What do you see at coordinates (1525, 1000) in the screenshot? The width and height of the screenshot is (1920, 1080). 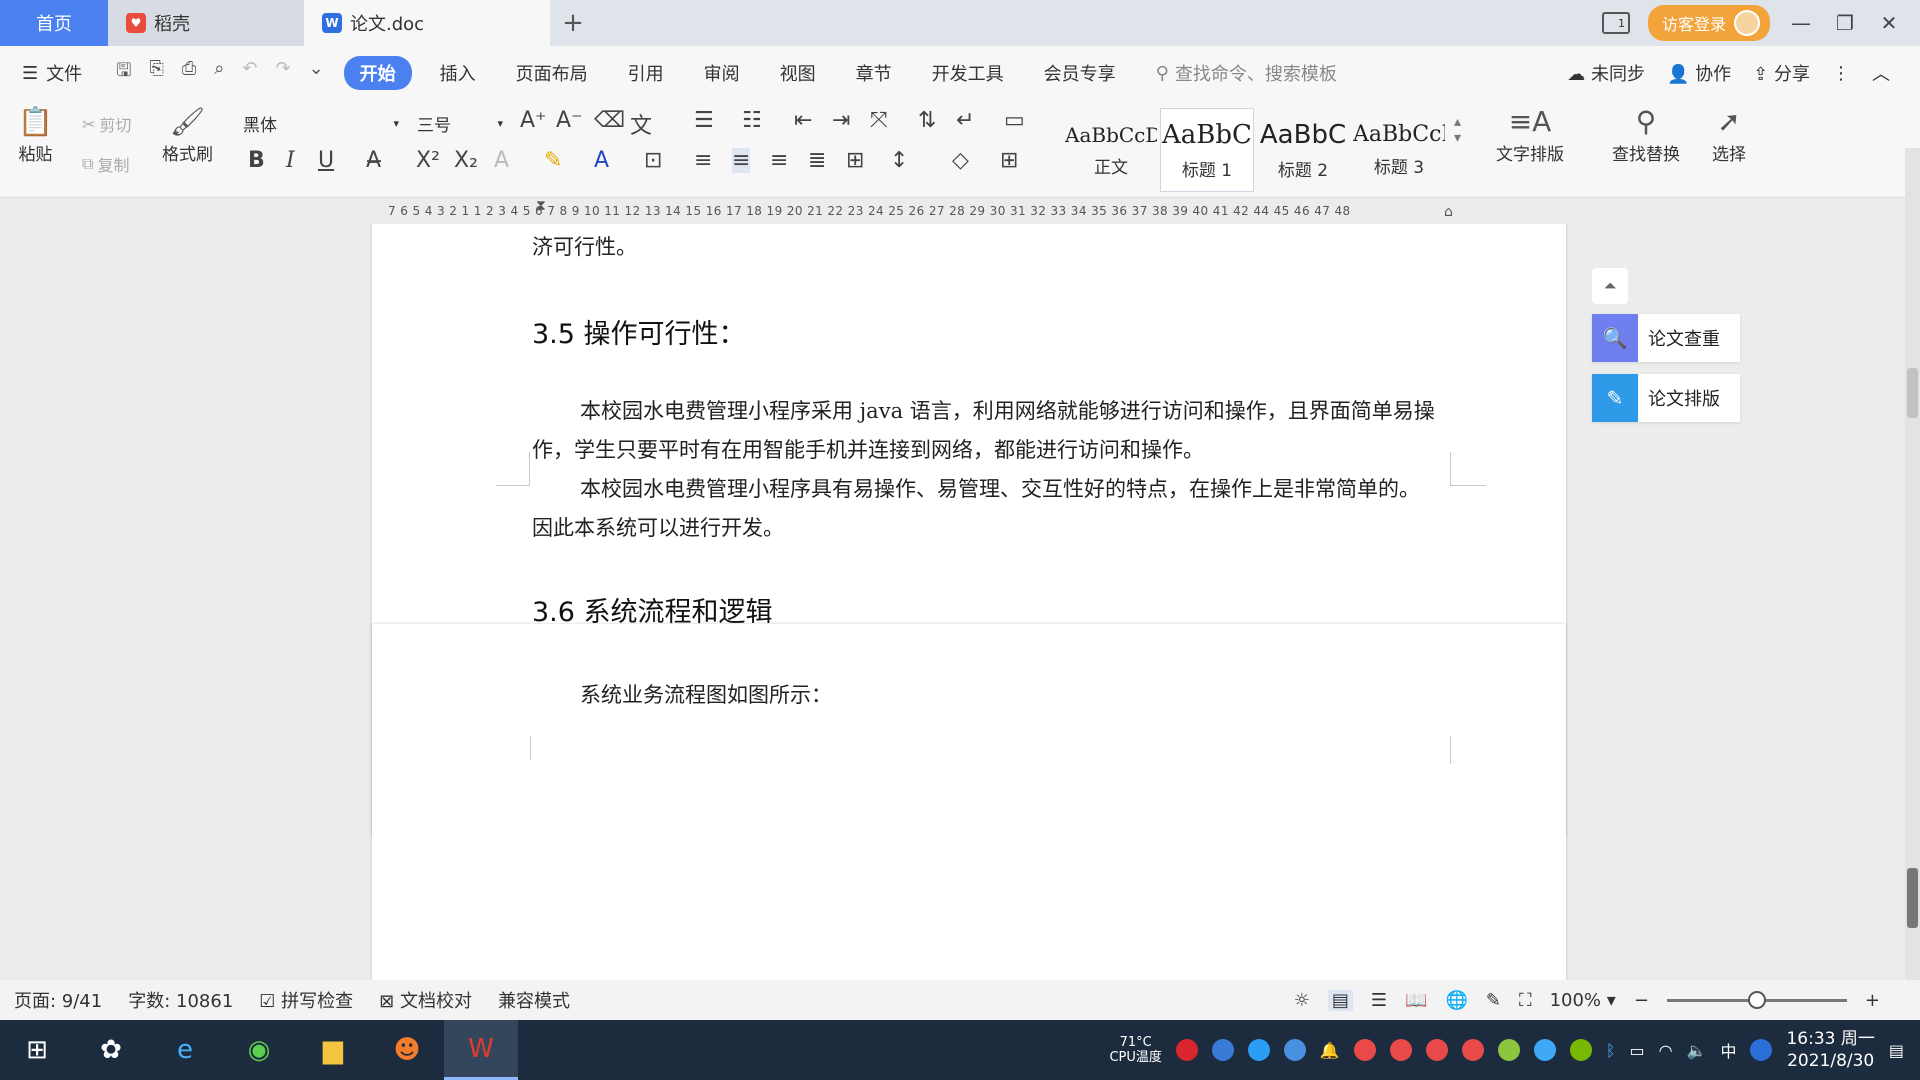 I see `fit-page-icon: ⛶` at bounding box center [1525, 1000].